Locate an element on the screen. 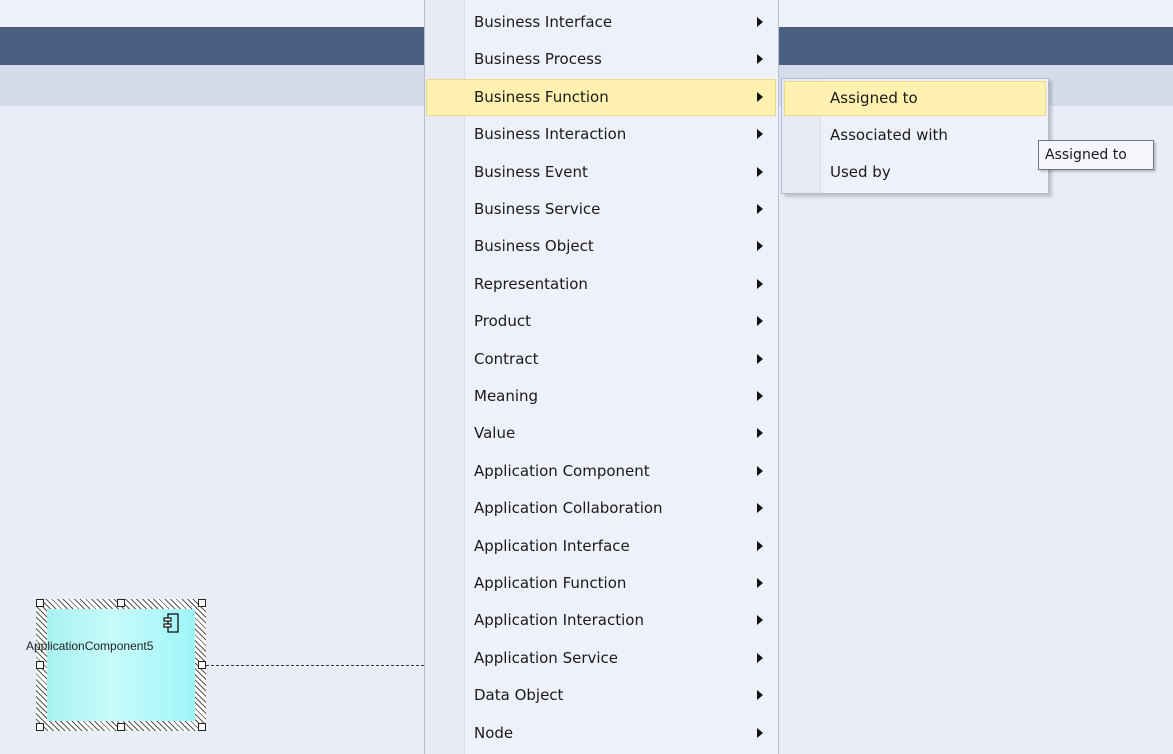 The width and height of the screenshot is (1173, 754). menu-item-business-function: Business Function is located at coordinates (601, 97).